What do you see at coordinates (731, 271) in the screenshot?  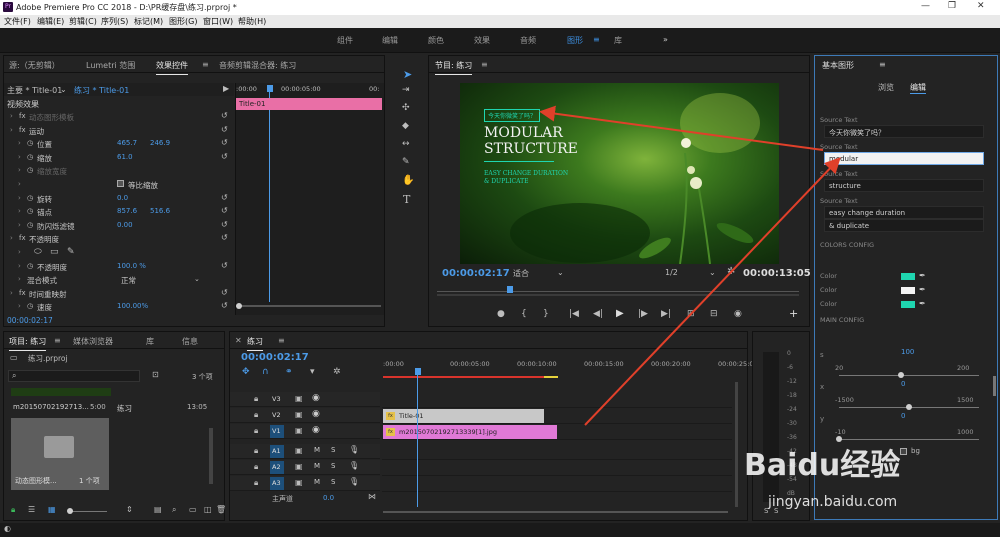 I see `wrench-icon: ✲` at bounding box center [731, 271].